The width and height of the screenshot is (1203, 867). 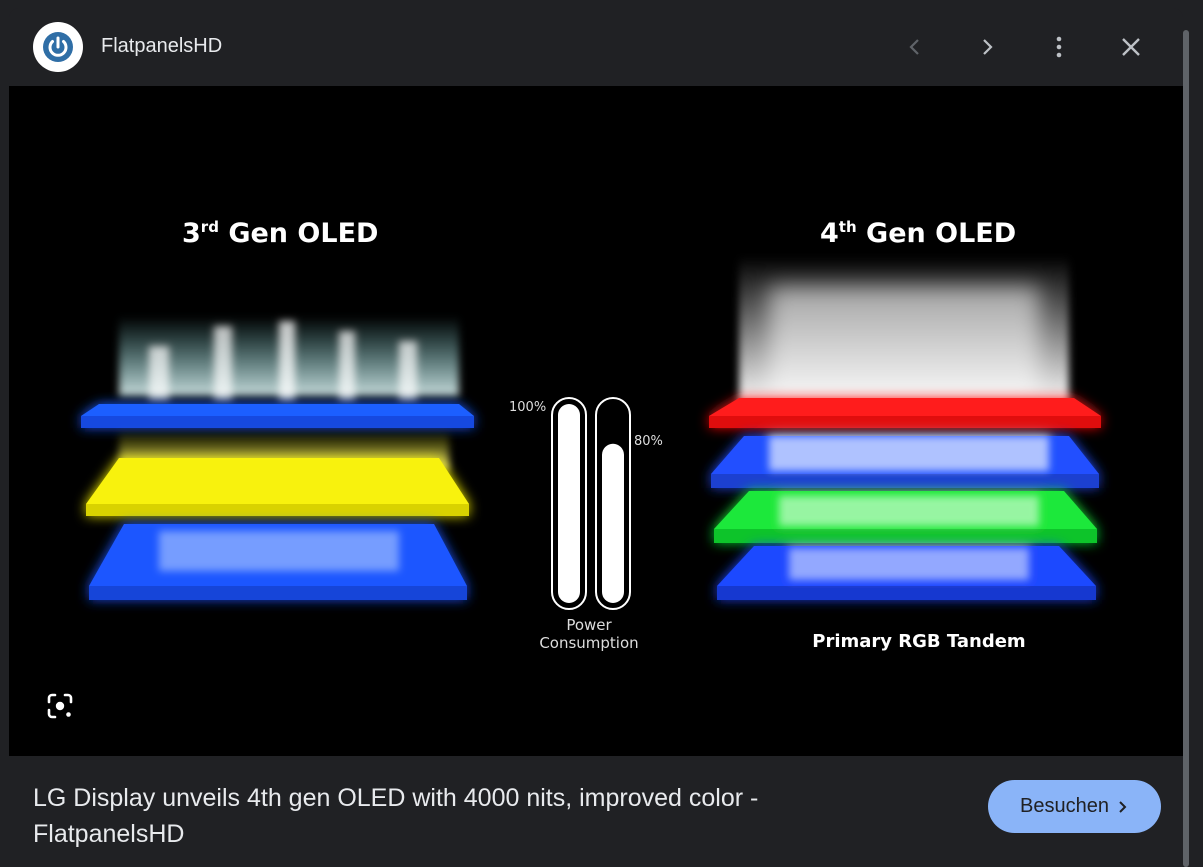 I want to click on previous-button, so click(x=915, y=47).